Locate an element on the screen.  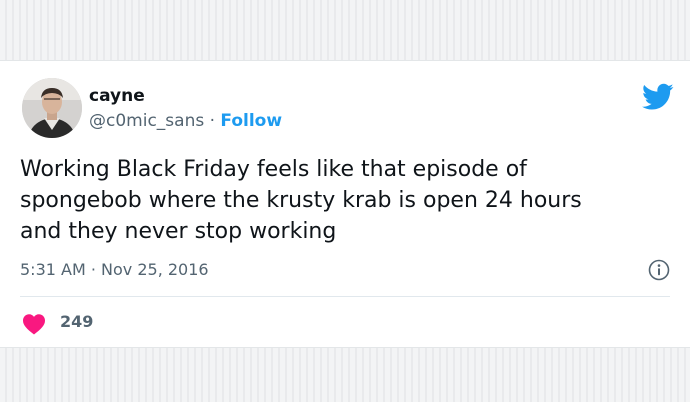
tweet-text-line: and they never stop working is located at coordinates (178, 231).